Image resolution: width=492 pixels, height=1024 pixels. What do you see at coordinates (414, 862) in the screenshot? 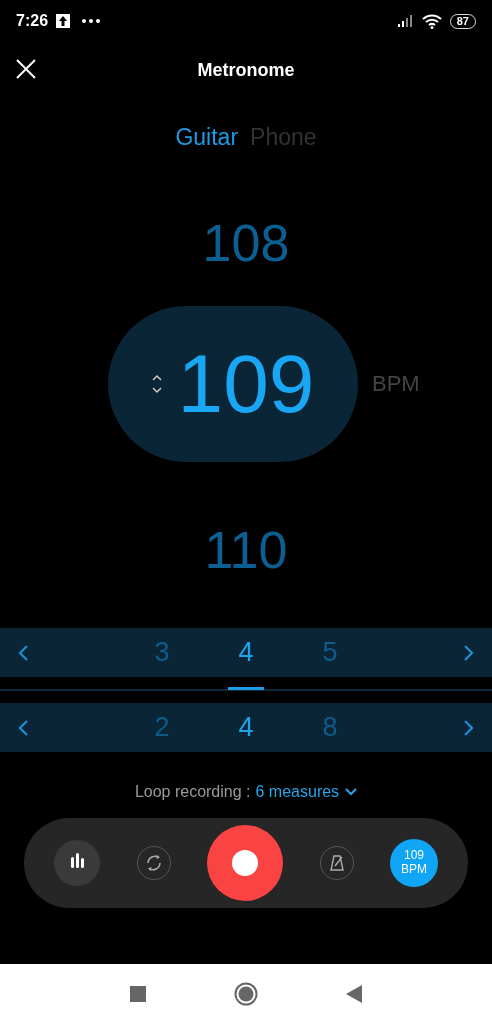
I see `tempo-button: 109 BPM` at bounding box center [414, 862].